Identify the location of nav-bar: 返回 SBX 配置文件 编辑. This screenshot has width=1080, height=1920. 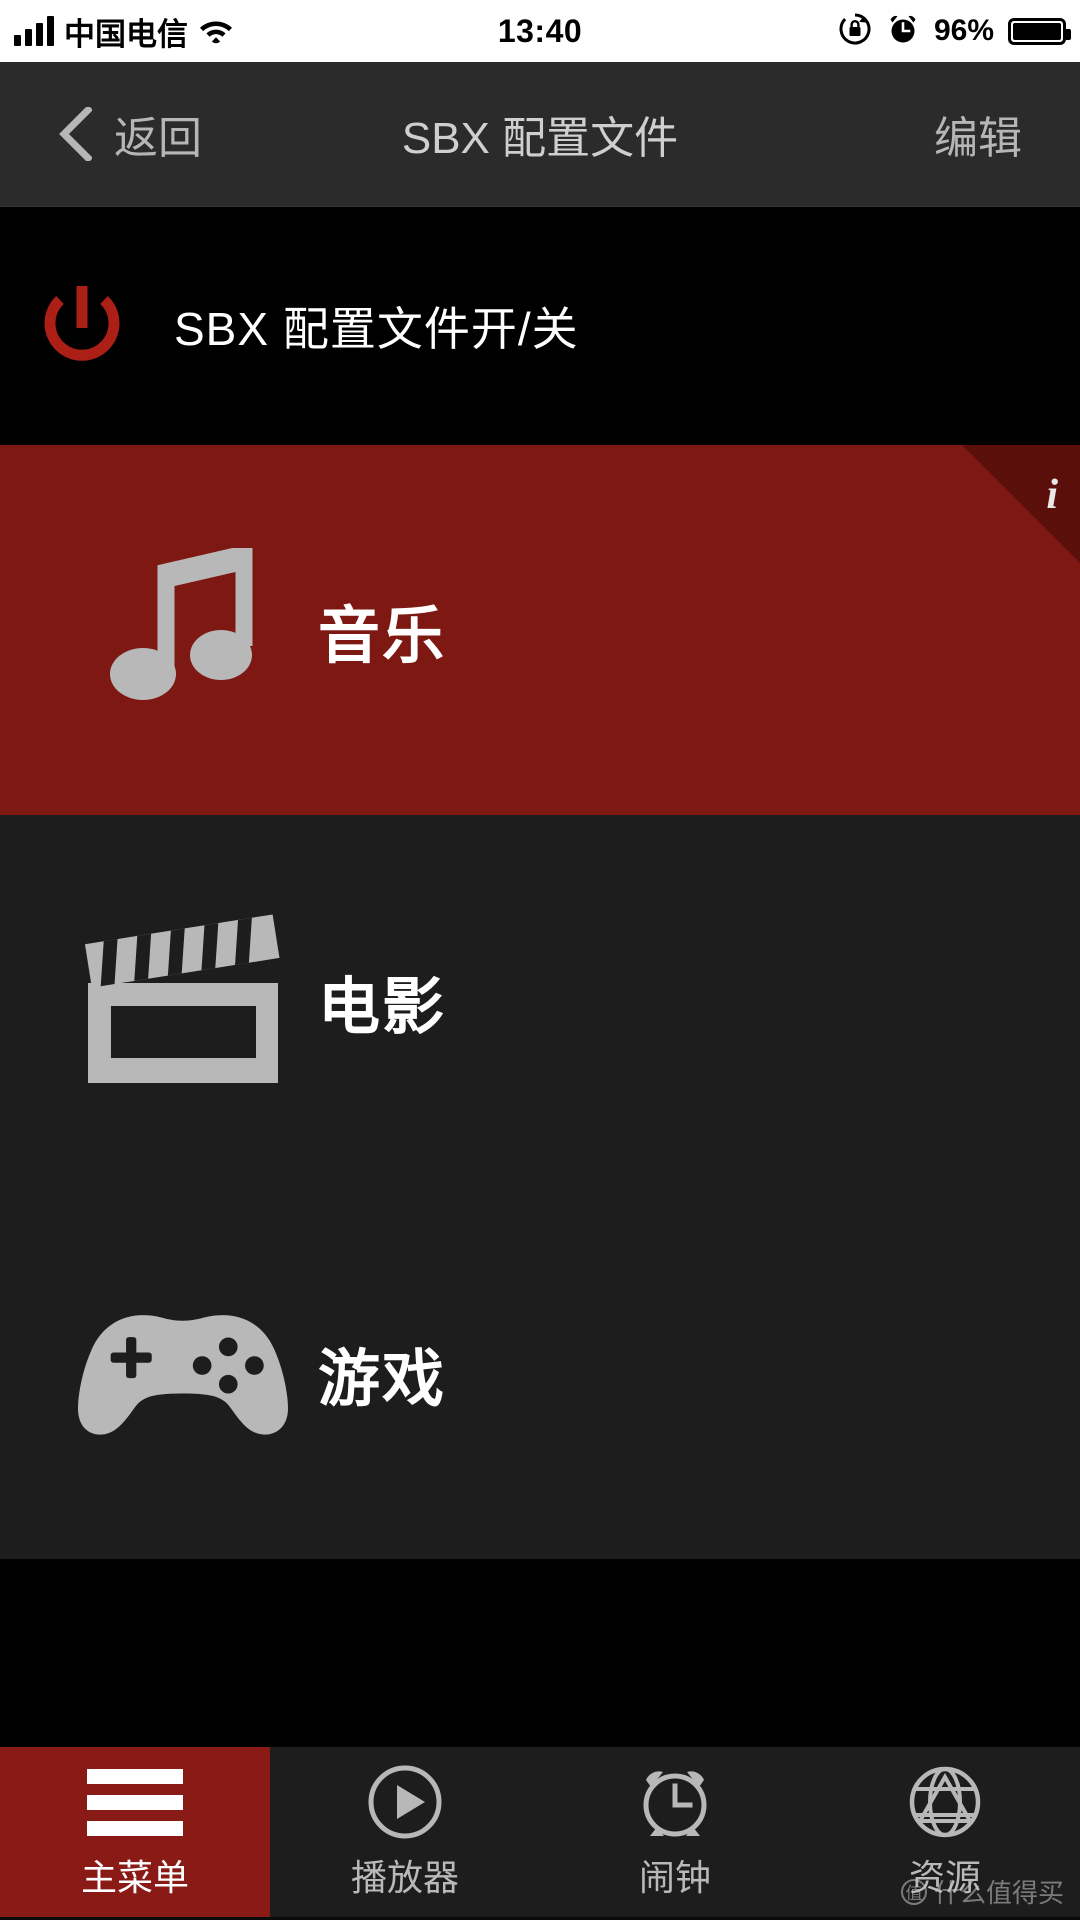
(540, 134).